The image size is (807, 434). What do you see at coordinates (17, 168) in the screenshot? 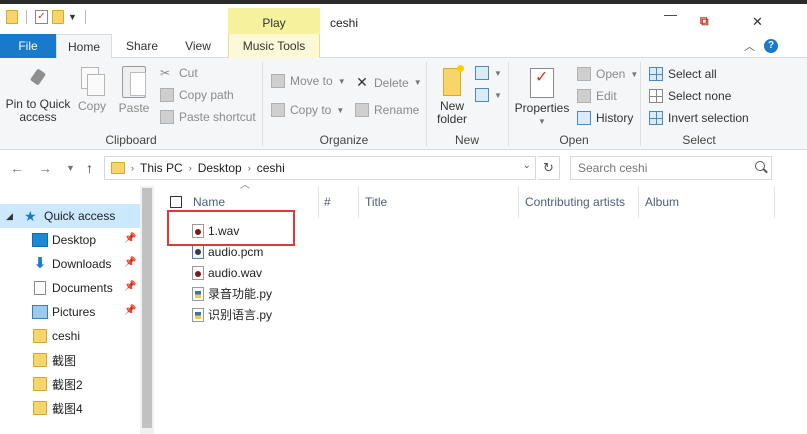
I see `back-arrow-icon: ←` at bounding box center [17, 168].